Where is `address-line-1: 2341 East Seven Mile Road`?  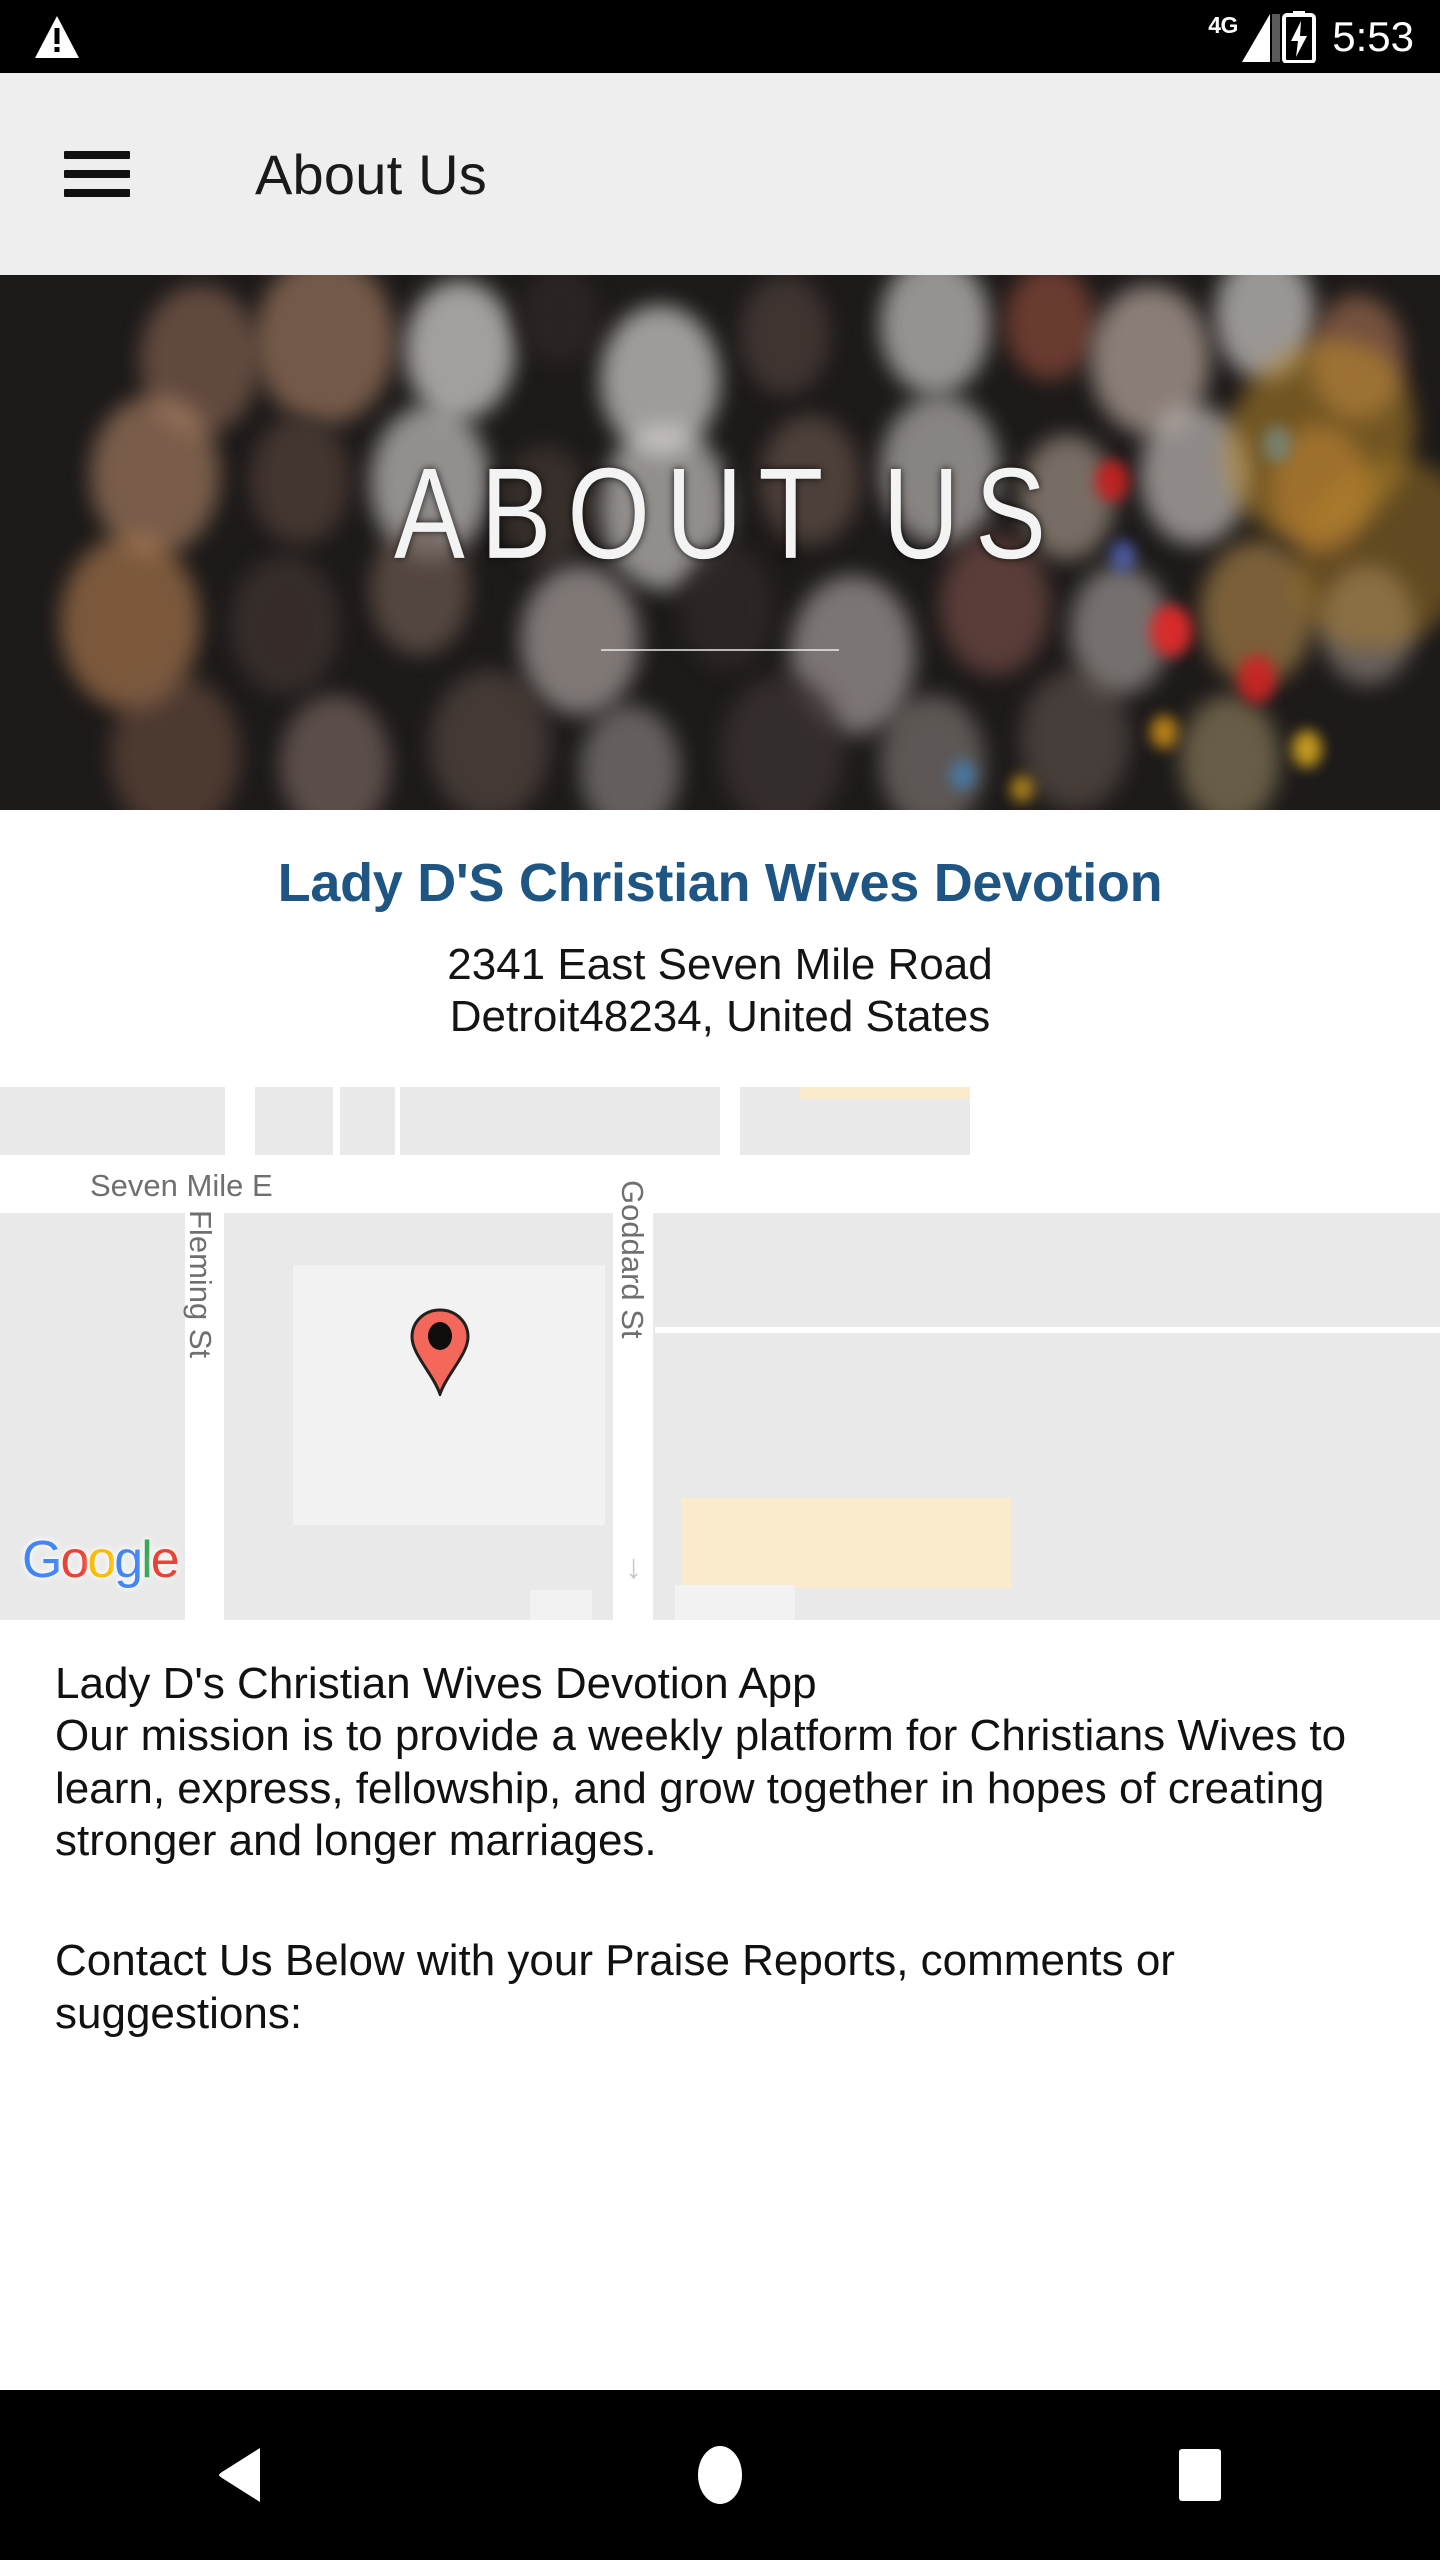 address-line-1: 2341 East Seven Mile Road is located at coordinates (720, 965).